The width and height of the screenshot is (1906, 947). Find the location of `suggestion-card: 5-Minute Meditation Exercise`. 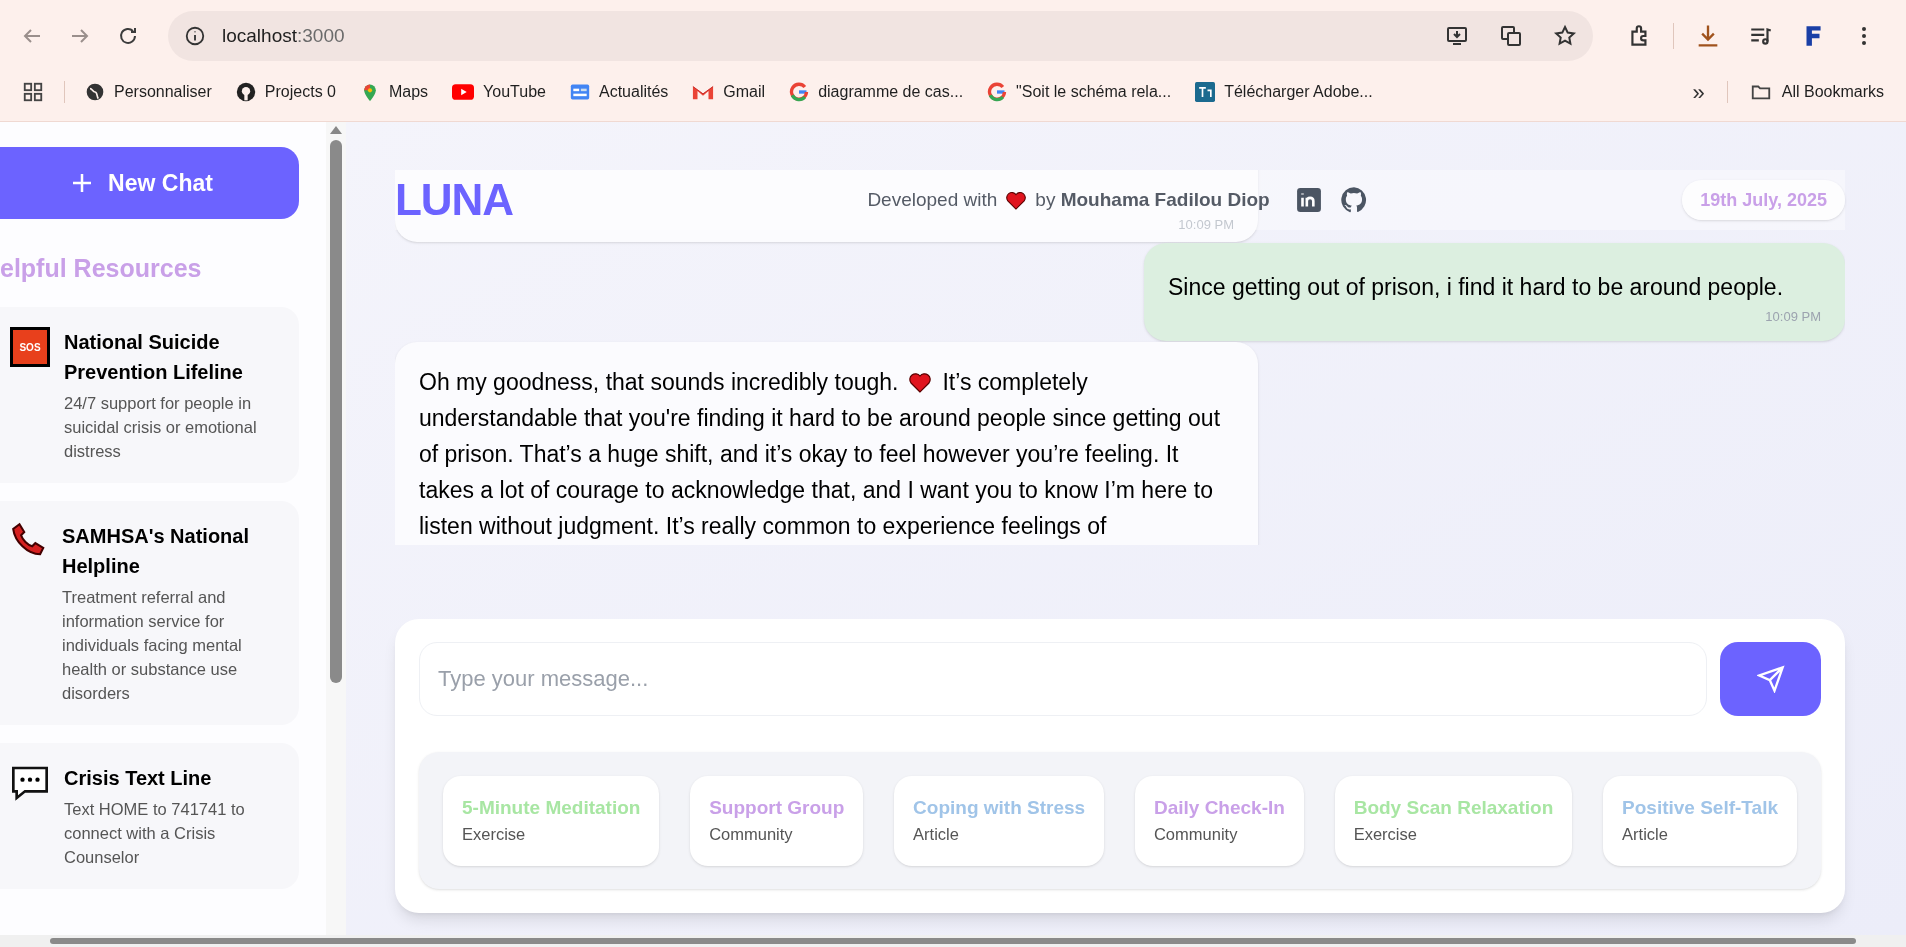

suggestion-card: 5-Minute Meditation Exercise is located at coordinates (551, 820).